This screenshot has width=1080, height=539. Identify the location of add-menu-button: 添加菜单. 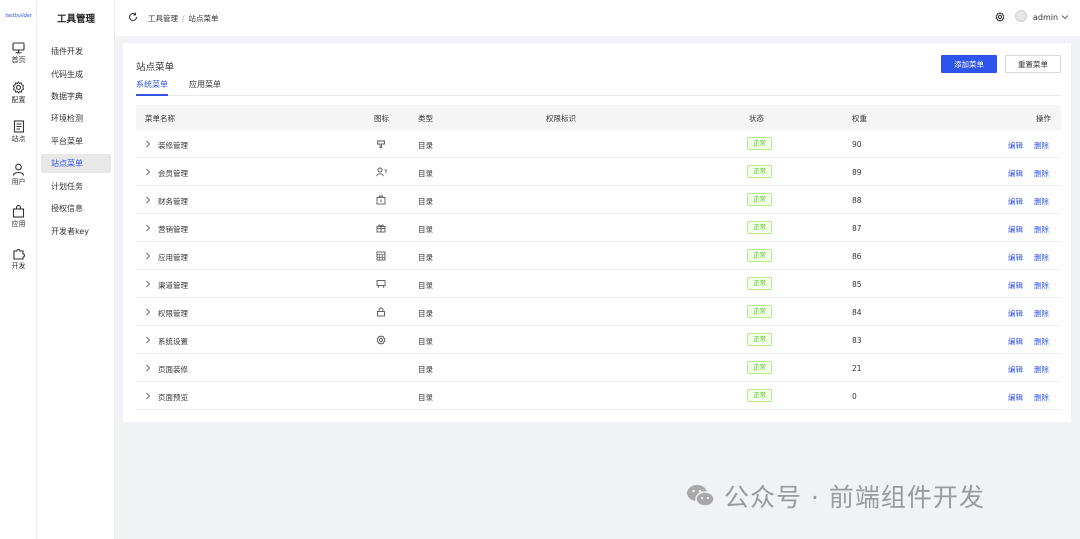
(969, 64).